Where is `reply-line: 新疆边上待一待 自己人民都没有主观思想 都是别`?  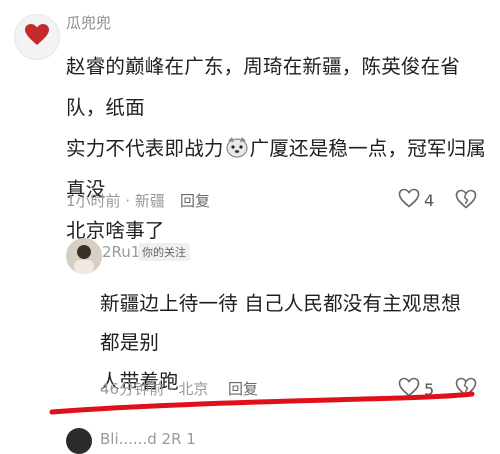 reply-line: 新疆边上待一待 自己人民都没有主观思想 都是别 is located at coordinates (280, 323).